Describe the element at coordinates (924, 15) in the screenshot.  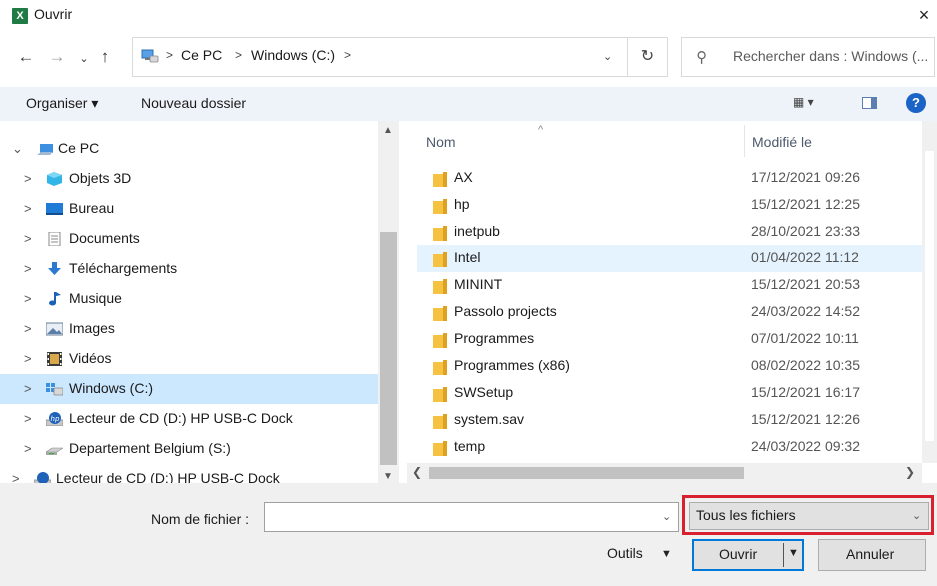
I see `close-button: ×` at that location.